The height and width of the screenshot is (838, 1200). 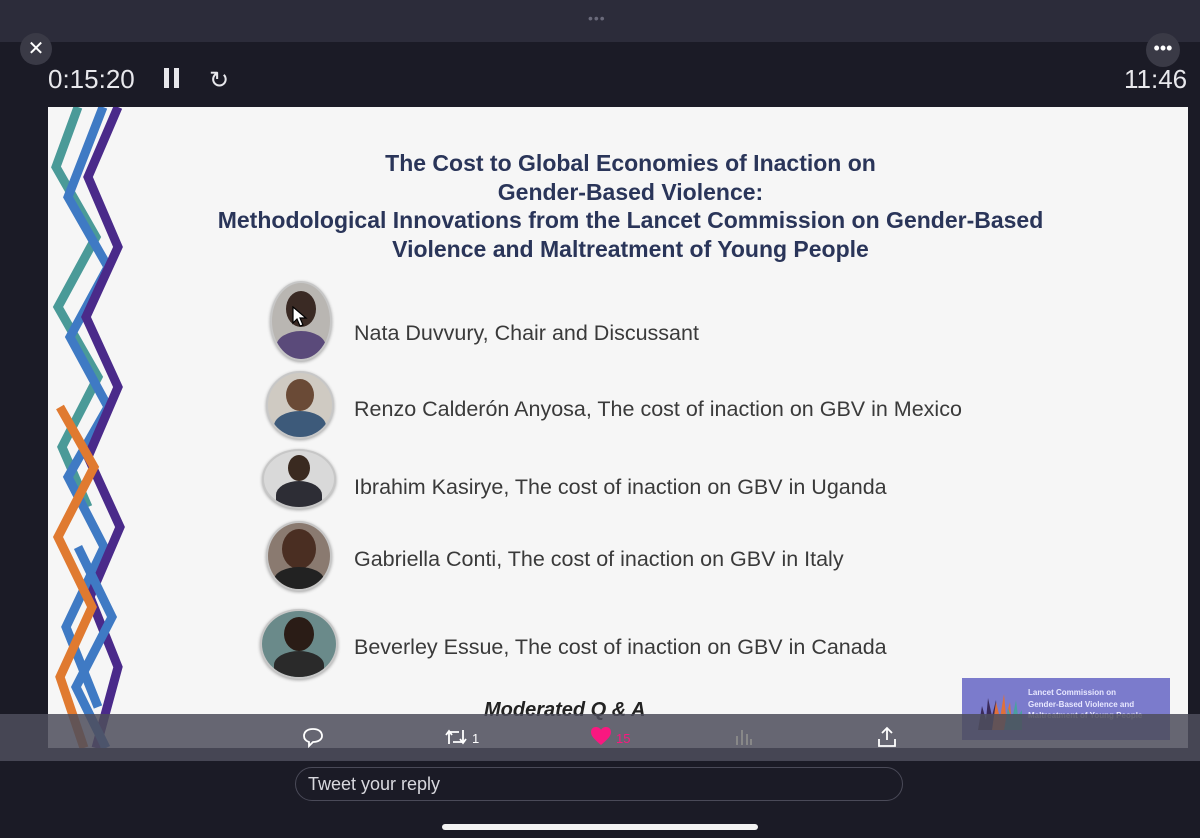 What do you see at coordinates (1156, 79) in the screenshot?
I see `video-duration: 11:46` at bounding box center [1156, 79].